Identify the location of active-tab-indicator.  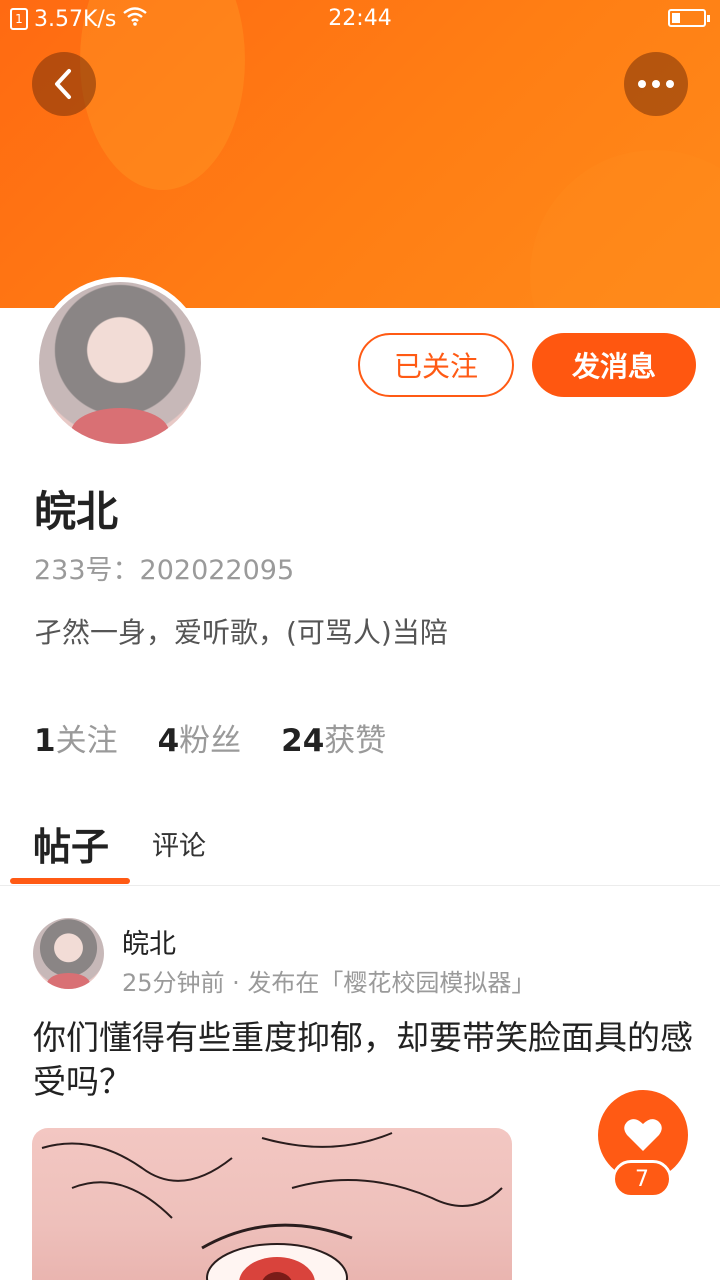
(70, 881).